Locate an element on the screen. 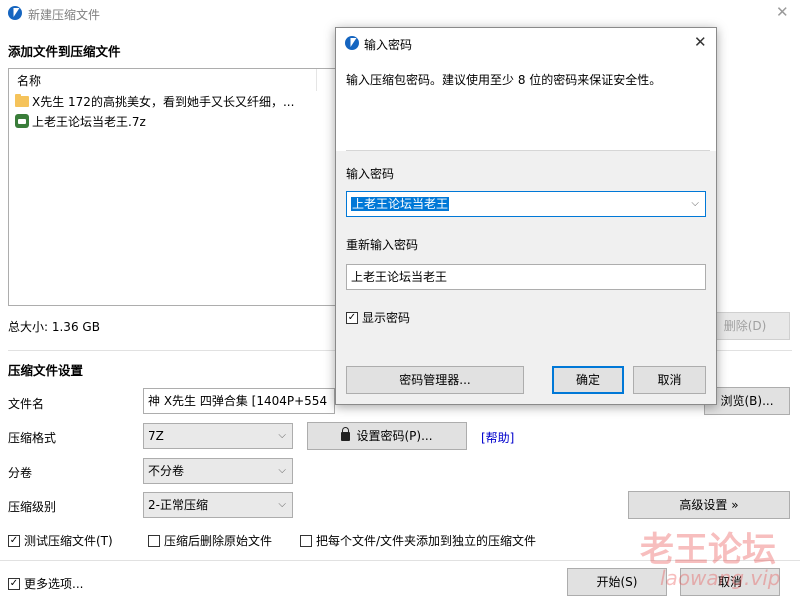  dialog-close-icon: ✕ is located at coordinates (700, 42).